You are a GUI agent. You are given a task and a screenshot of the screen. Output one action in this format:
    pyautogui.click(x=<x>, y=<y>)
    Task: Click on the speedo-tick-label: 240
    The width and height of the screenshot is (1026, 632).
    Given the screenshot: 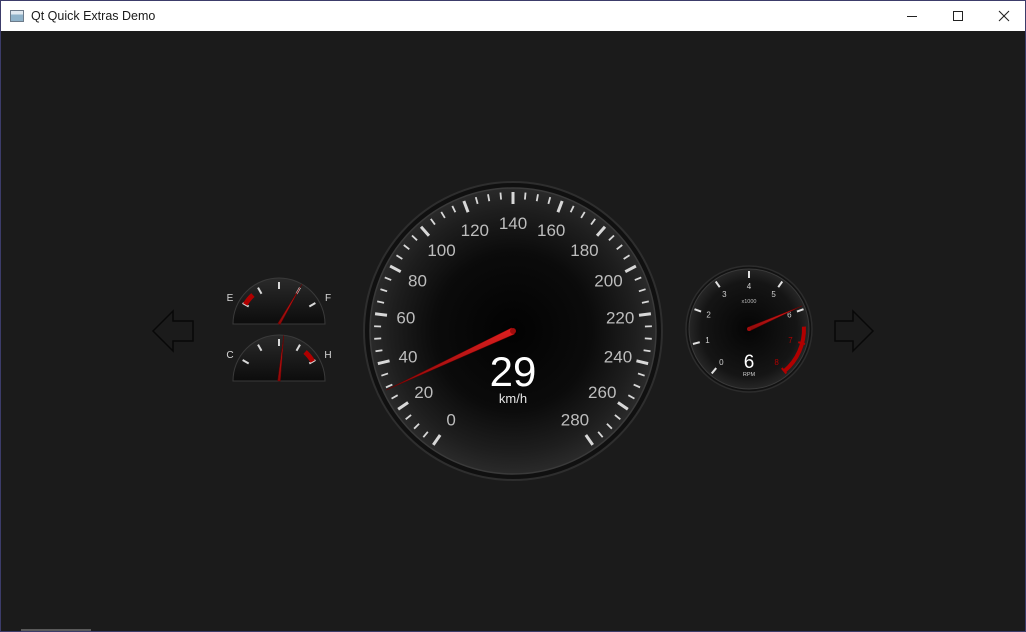 What is the action you would take?
    pyautogui.click(x=618, y=356)
    